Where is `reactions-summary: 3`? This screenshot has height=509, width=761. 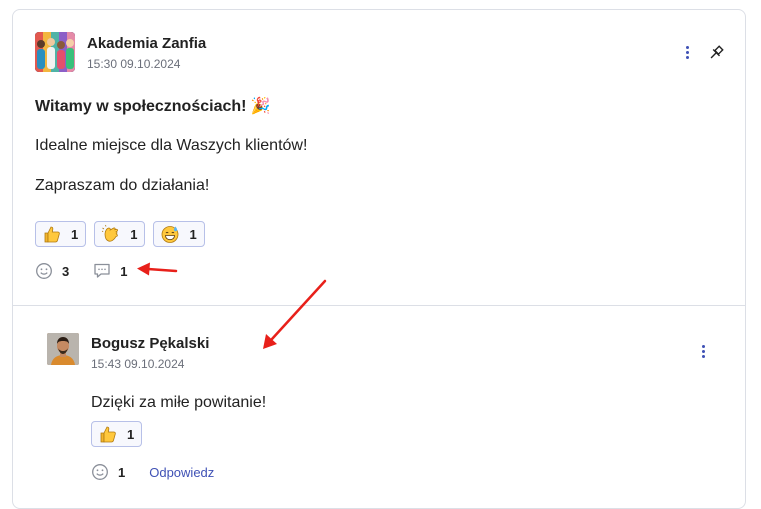 reactions-summary: 3 is located at coordinates (52, 271).